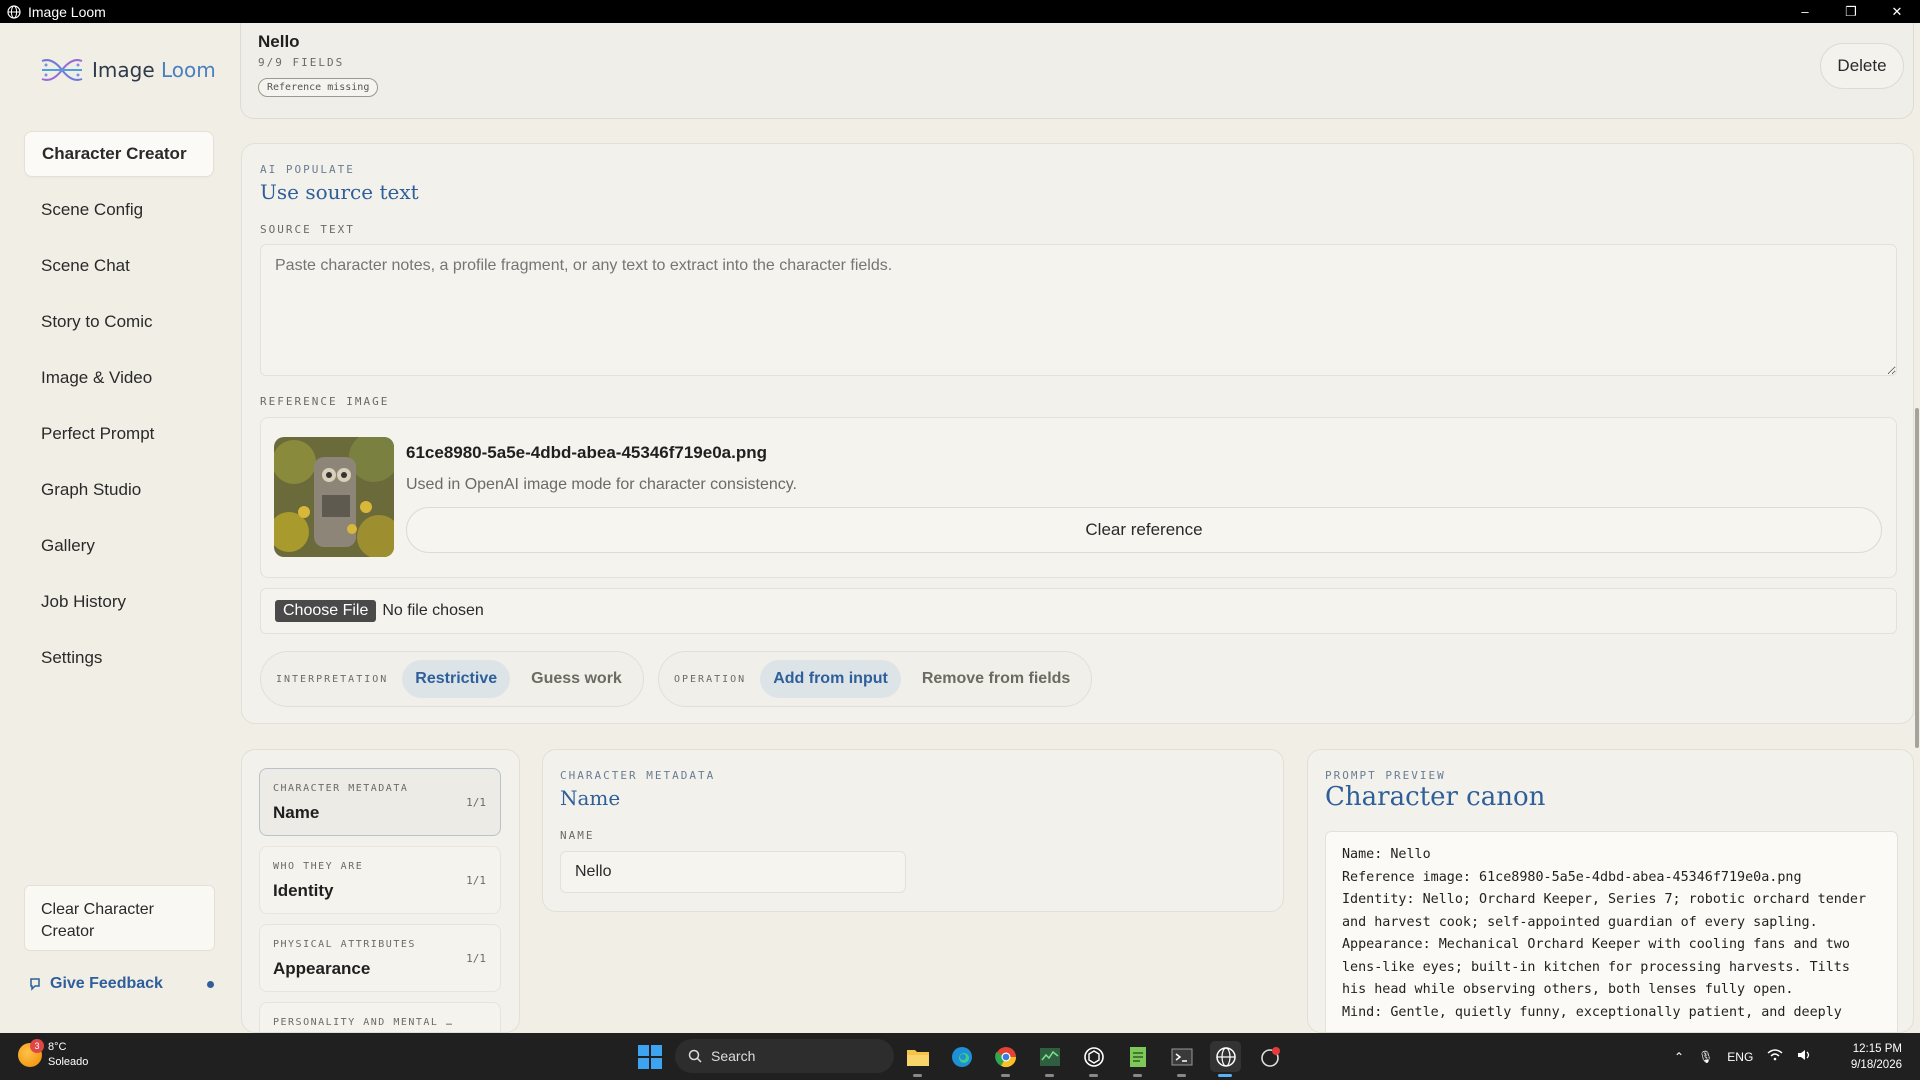 This screenshot has width=1920, height=1080. Describe the element at coordinates (307, 229) in the screenshot. I see `source-text-label: SOURCE TEXT` at that location.